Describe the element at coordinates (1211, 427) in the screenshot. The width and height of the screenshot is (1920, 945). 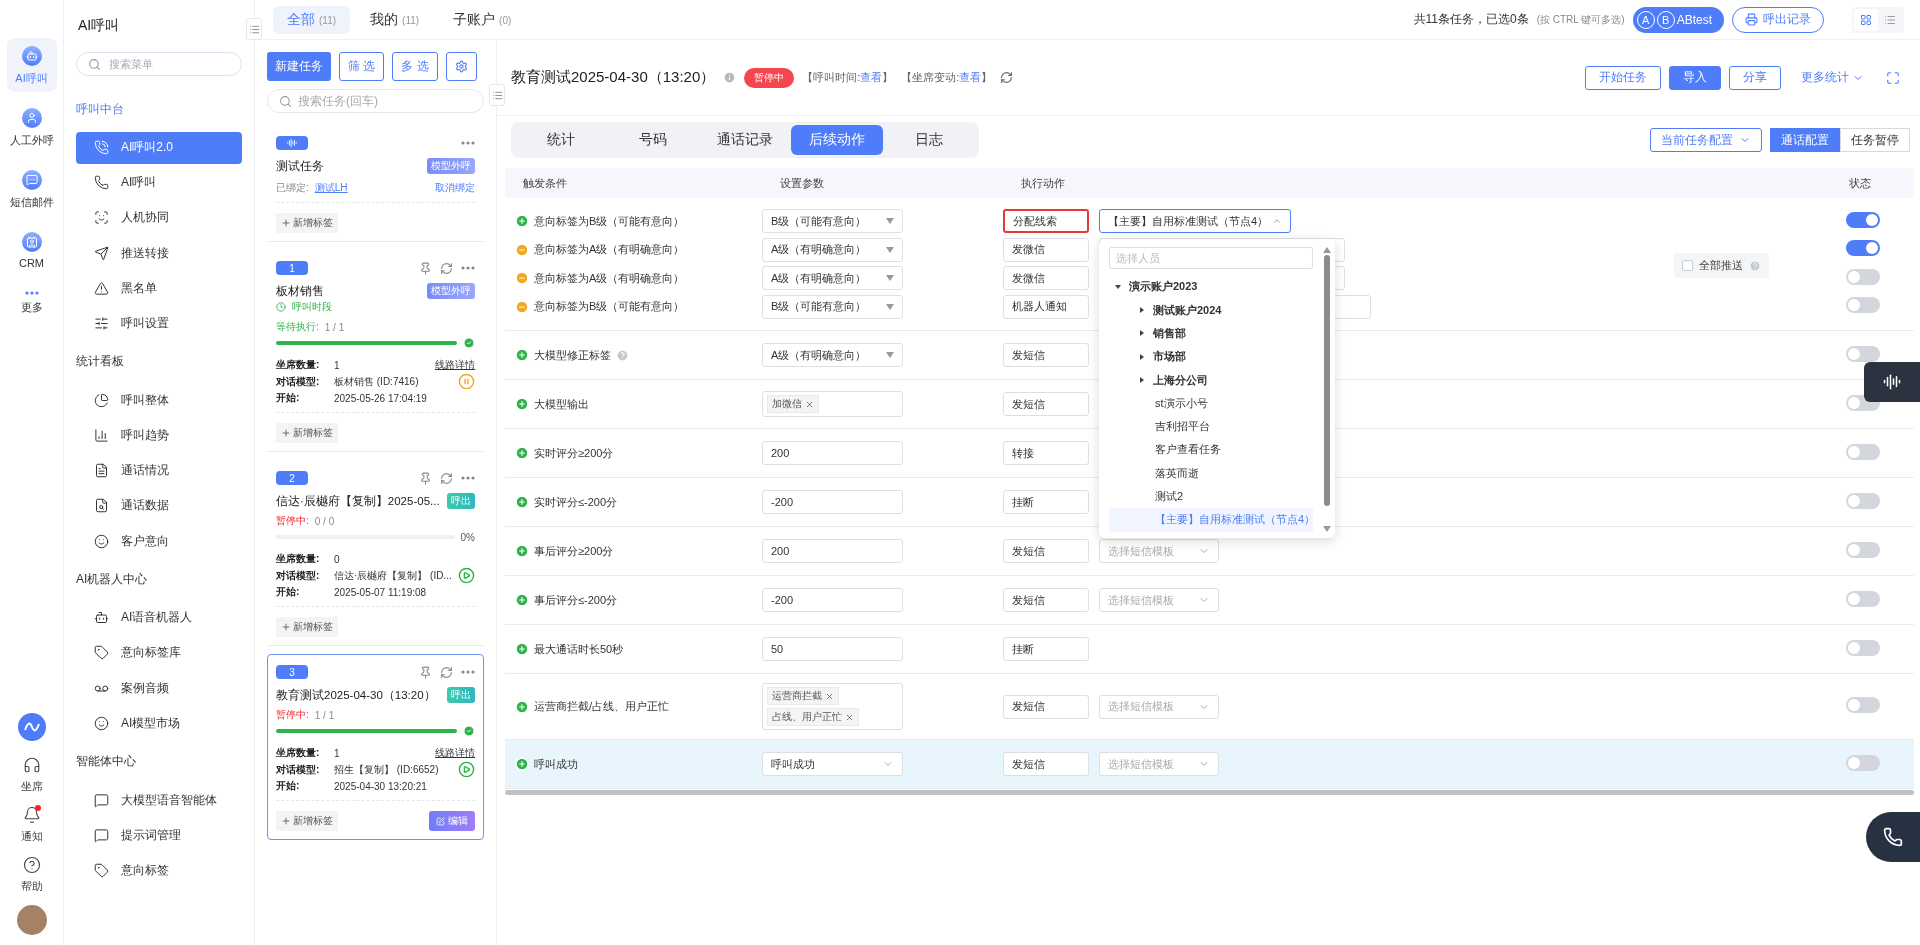
I see `tree-item: 吉利招平台` at that location.